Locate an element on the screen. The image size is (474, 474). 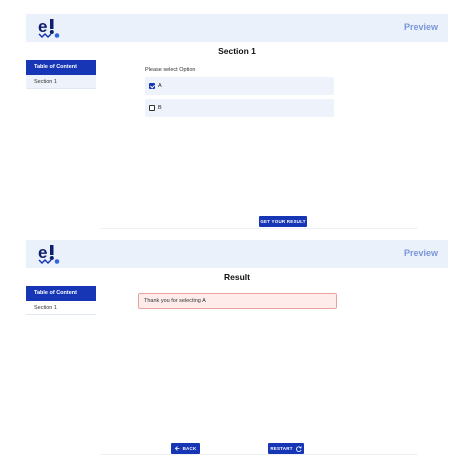
arrow-left-icon is located at coordinates (177, 448).